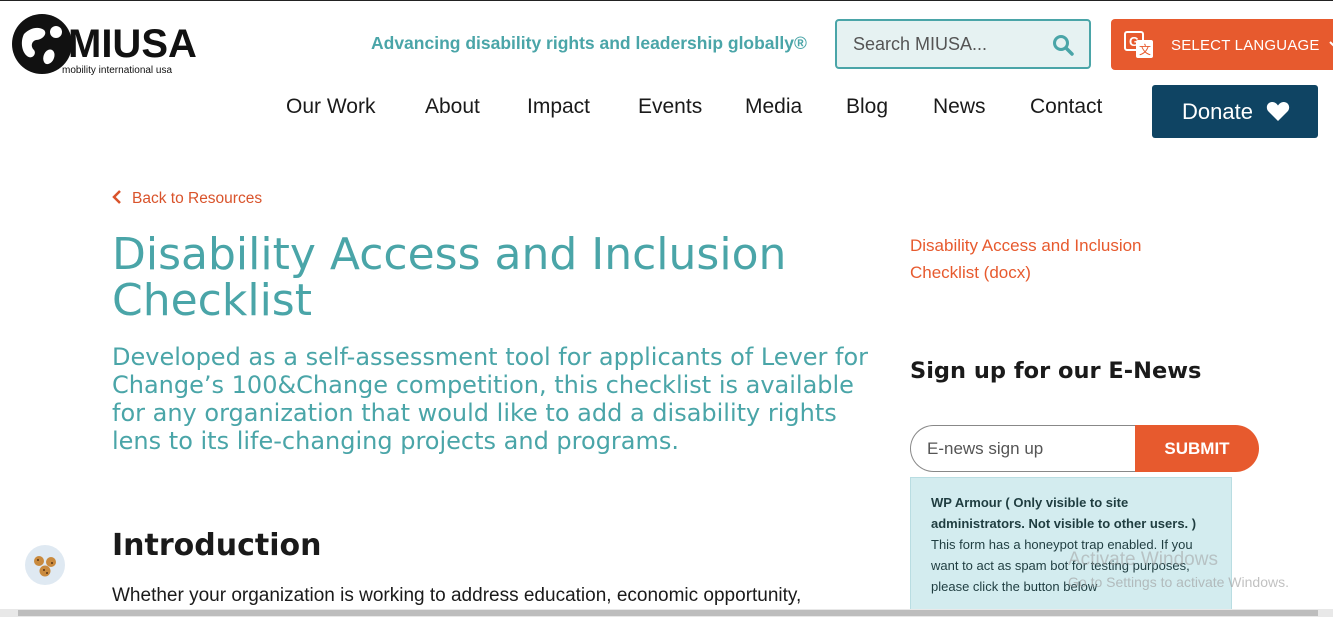 Image resolution: width=1333 pixels, height=617 pixels. Describe the element at coordinates (558, 107) in the screenshot. I see `nav-item-impact: Impact` at that location.